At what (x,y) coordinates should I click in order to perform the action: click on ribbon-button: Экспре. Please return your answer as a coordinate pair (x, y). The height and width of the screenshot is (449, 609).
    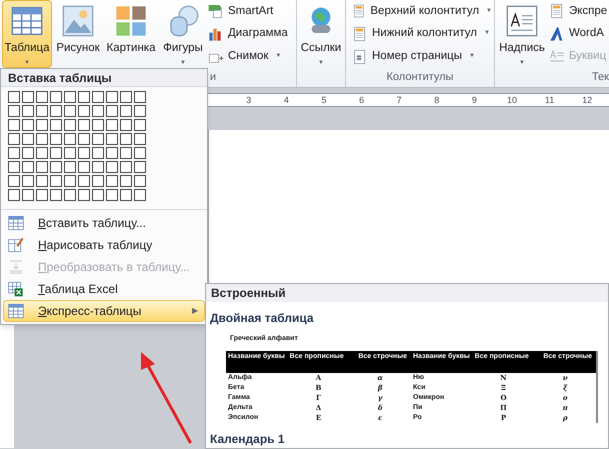
    Looking at the image, I should click on (579, 11).